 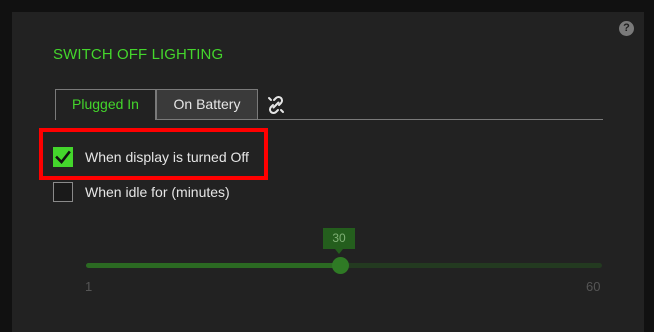 What do you see at coordinates (157, 192) in the screenshot?
I see `idle-label: When idle for (minutes)` at bounding box center [157, 192].